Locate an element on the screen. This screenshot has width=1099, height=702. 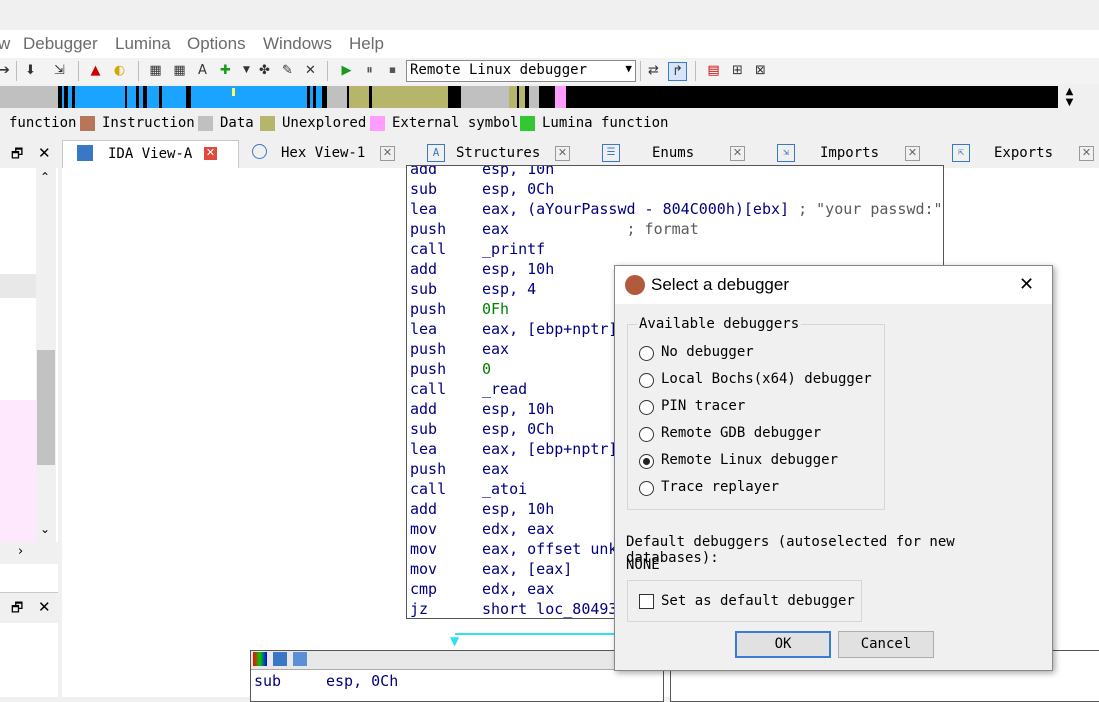
down-arrow-icon: ⬇ is located at coordinates (30, 70).